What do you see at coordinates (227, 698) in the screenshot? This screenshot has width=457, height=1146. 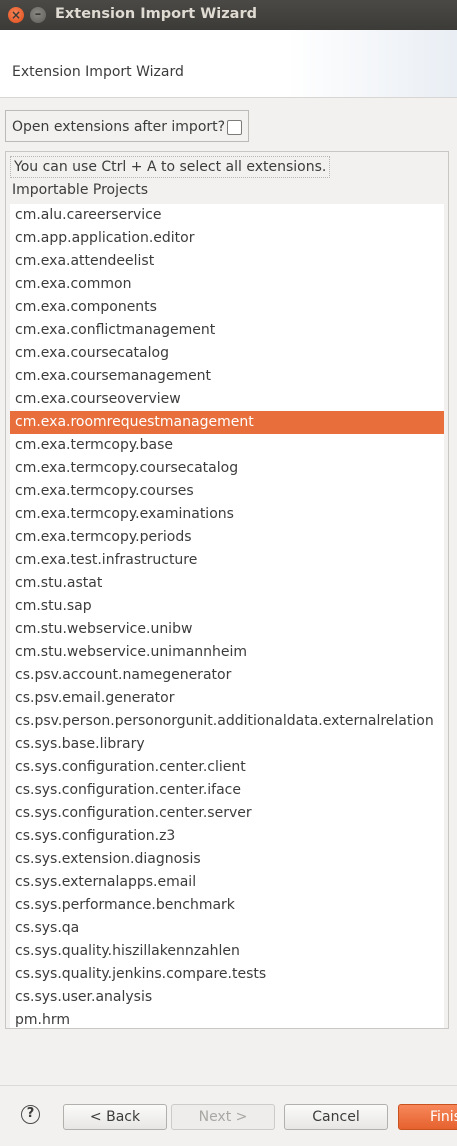 I see `project-list-item: cs.psv.email.generator` at bounding box center [227, 698].